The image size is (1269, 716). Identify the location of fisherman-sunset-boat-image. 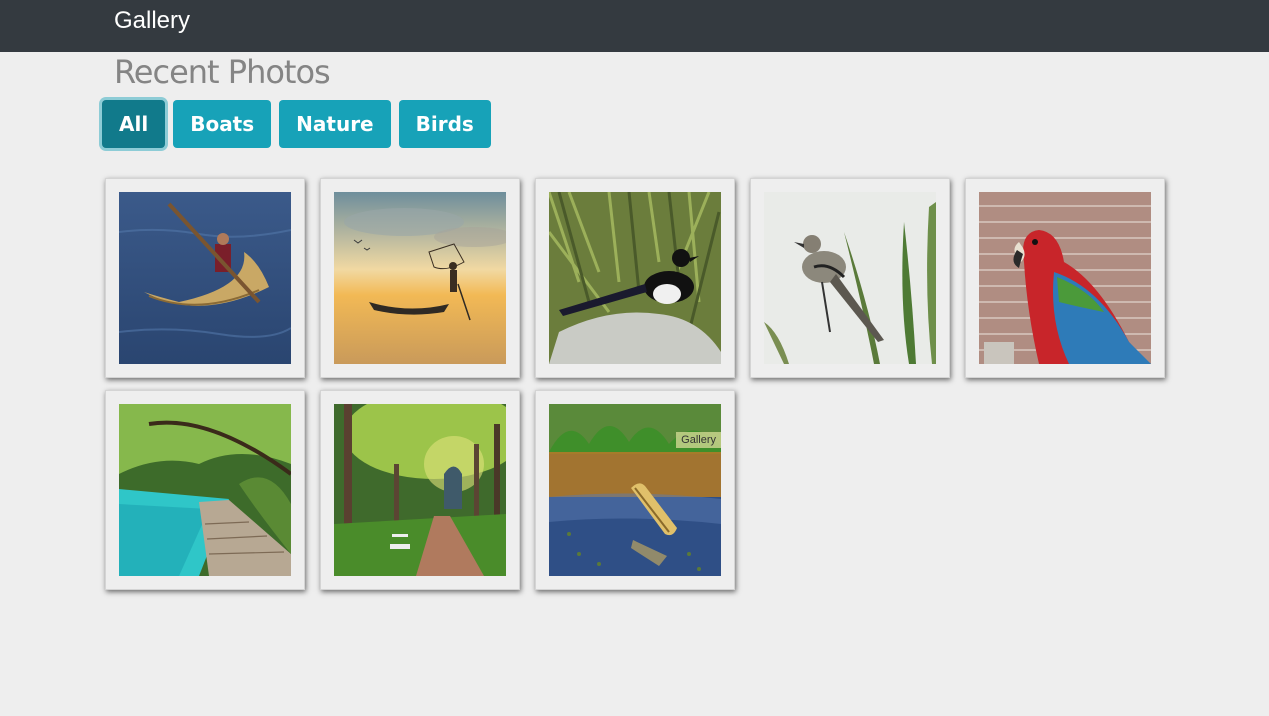
(420, 278).